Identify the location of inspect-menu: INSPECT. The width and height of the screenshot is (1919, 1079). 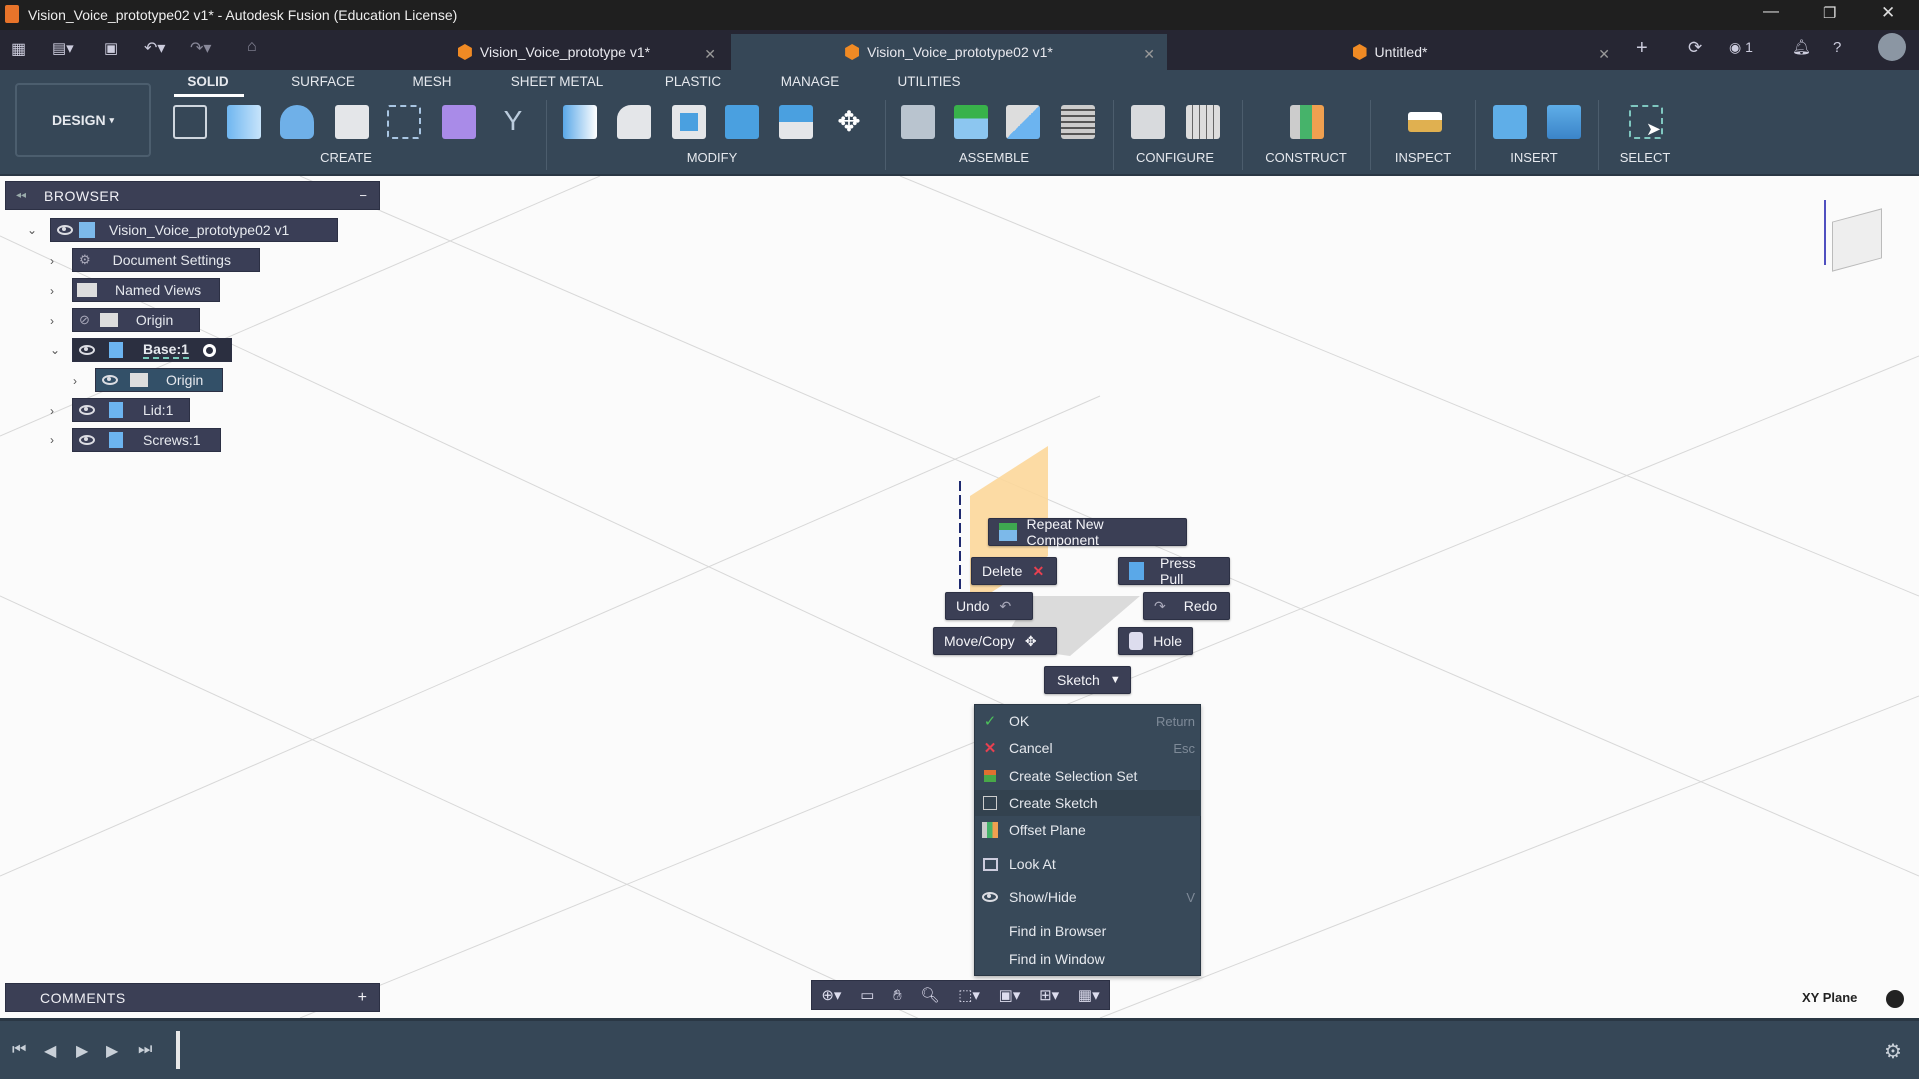
(1423, 157).